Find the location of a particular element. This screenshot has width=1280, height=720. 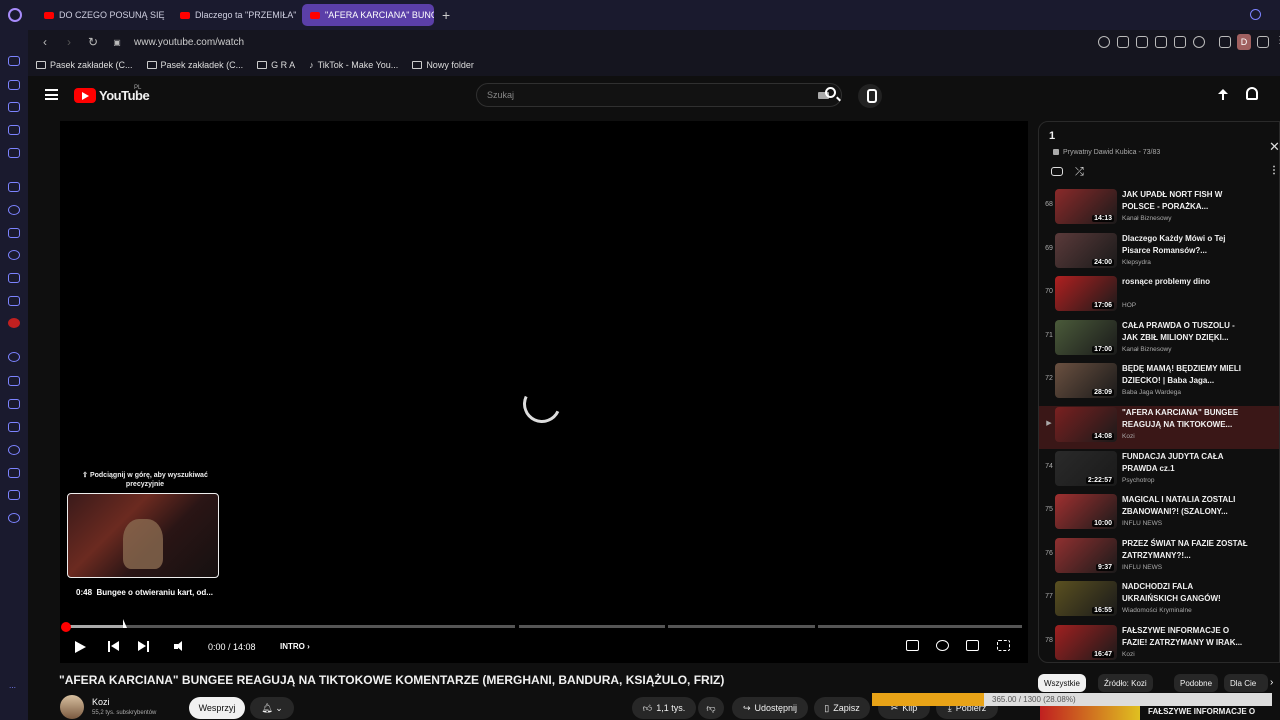

search-icon is located at coordinates (1255, 14).